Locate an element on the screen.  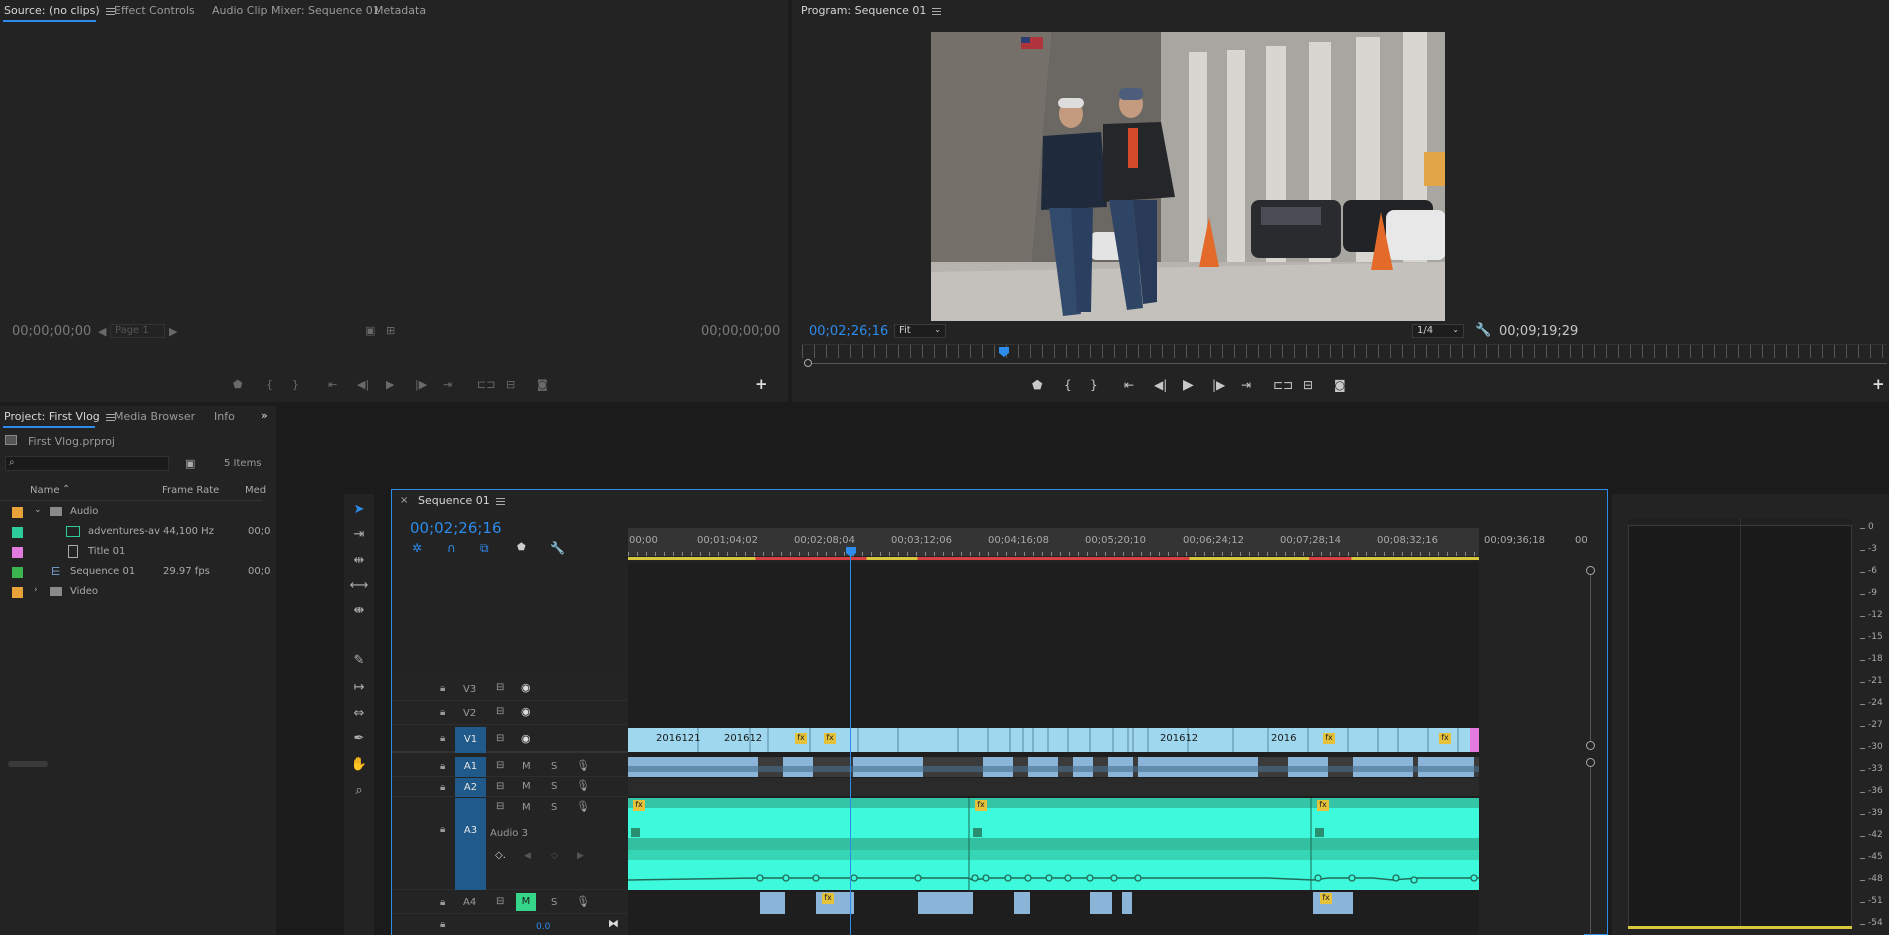
snap-magnet-icon: ∩ is located at coordinates (451, 548).